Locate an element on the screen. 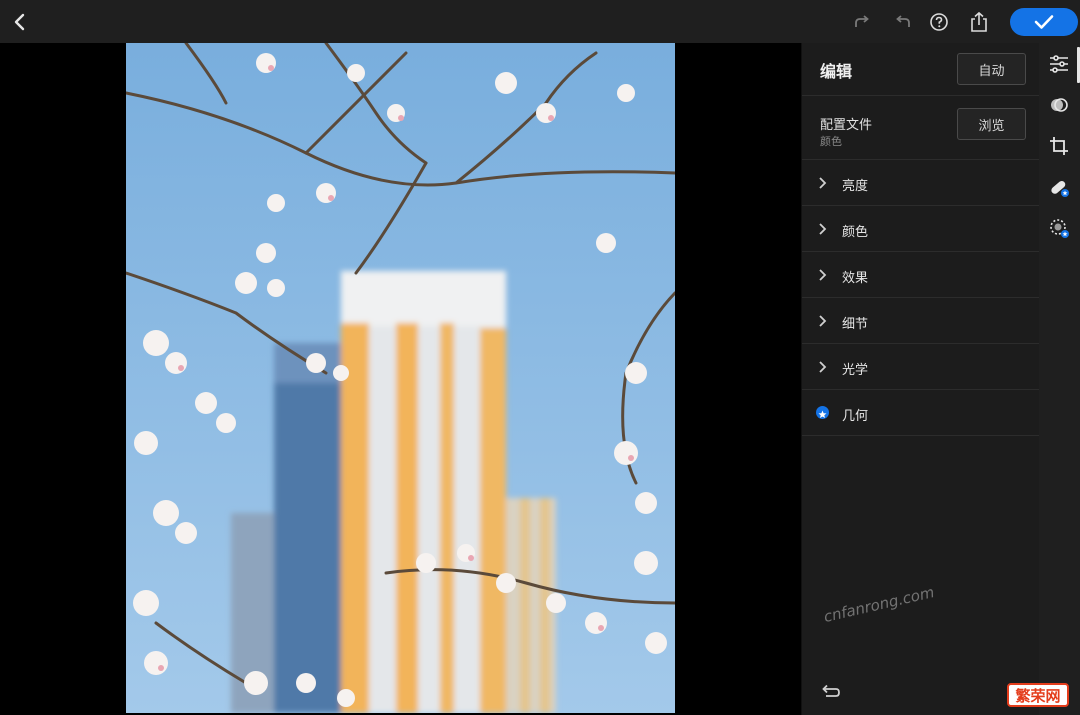 This screenshot has width=1080, height=715. reset-undo-icon is located at coordinates (831, 691).